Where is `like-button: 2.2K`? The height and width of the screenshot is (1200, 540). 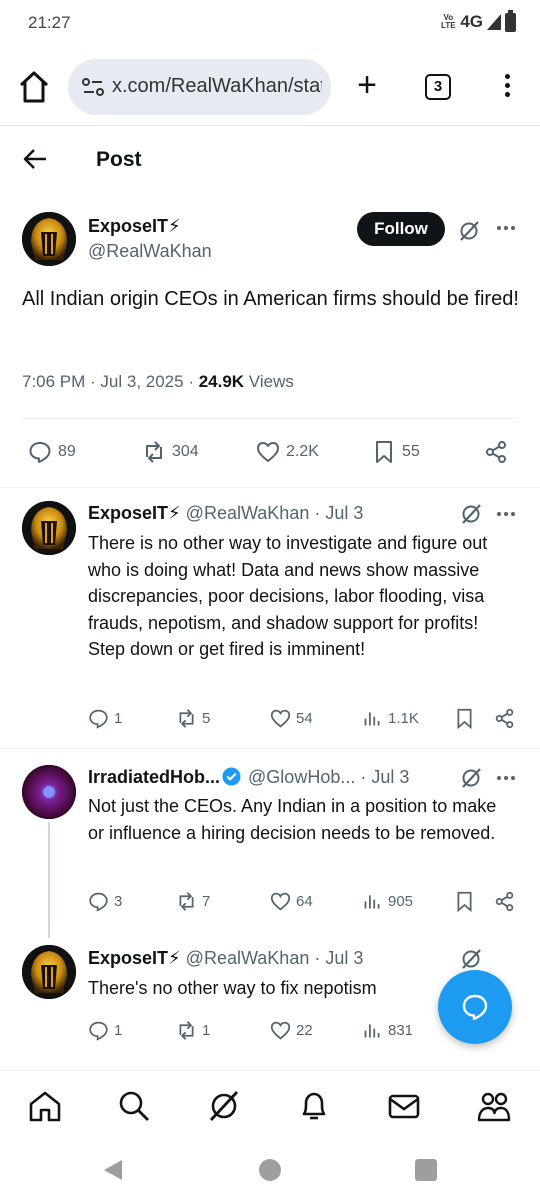
like-button: 2.2K is located at coordinates (287, 452).